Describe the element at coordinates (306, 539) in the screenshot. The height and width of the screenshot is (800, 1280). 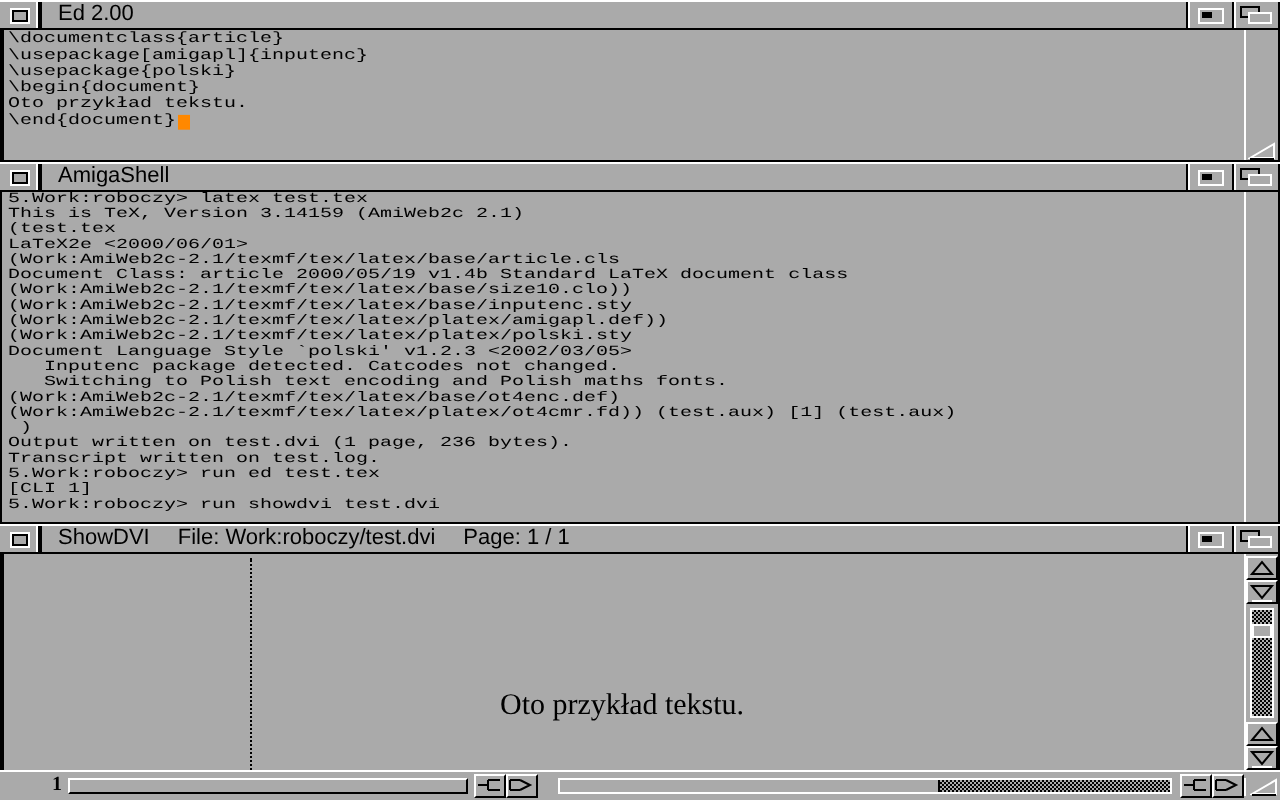
I see `file-name: File: Work:roboczy/test.dvi` at that location.